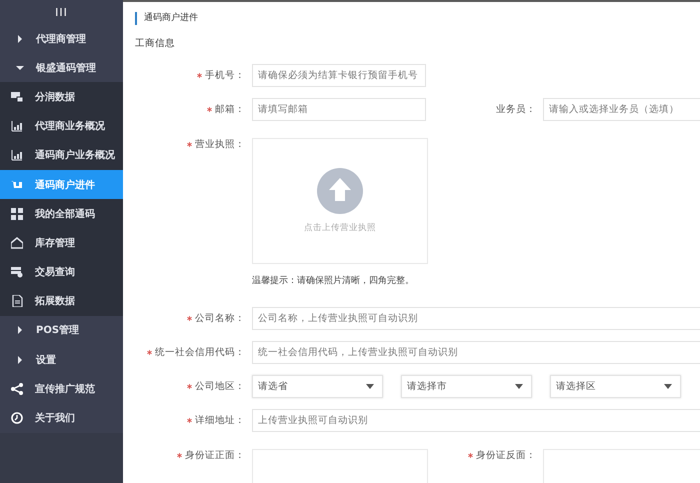 The image size is (700, 483). Describe the element at coordinates (339, 75) in the screenshot. I see `input-field: 请确保必须为结算卡银行预留手机号` at that location.